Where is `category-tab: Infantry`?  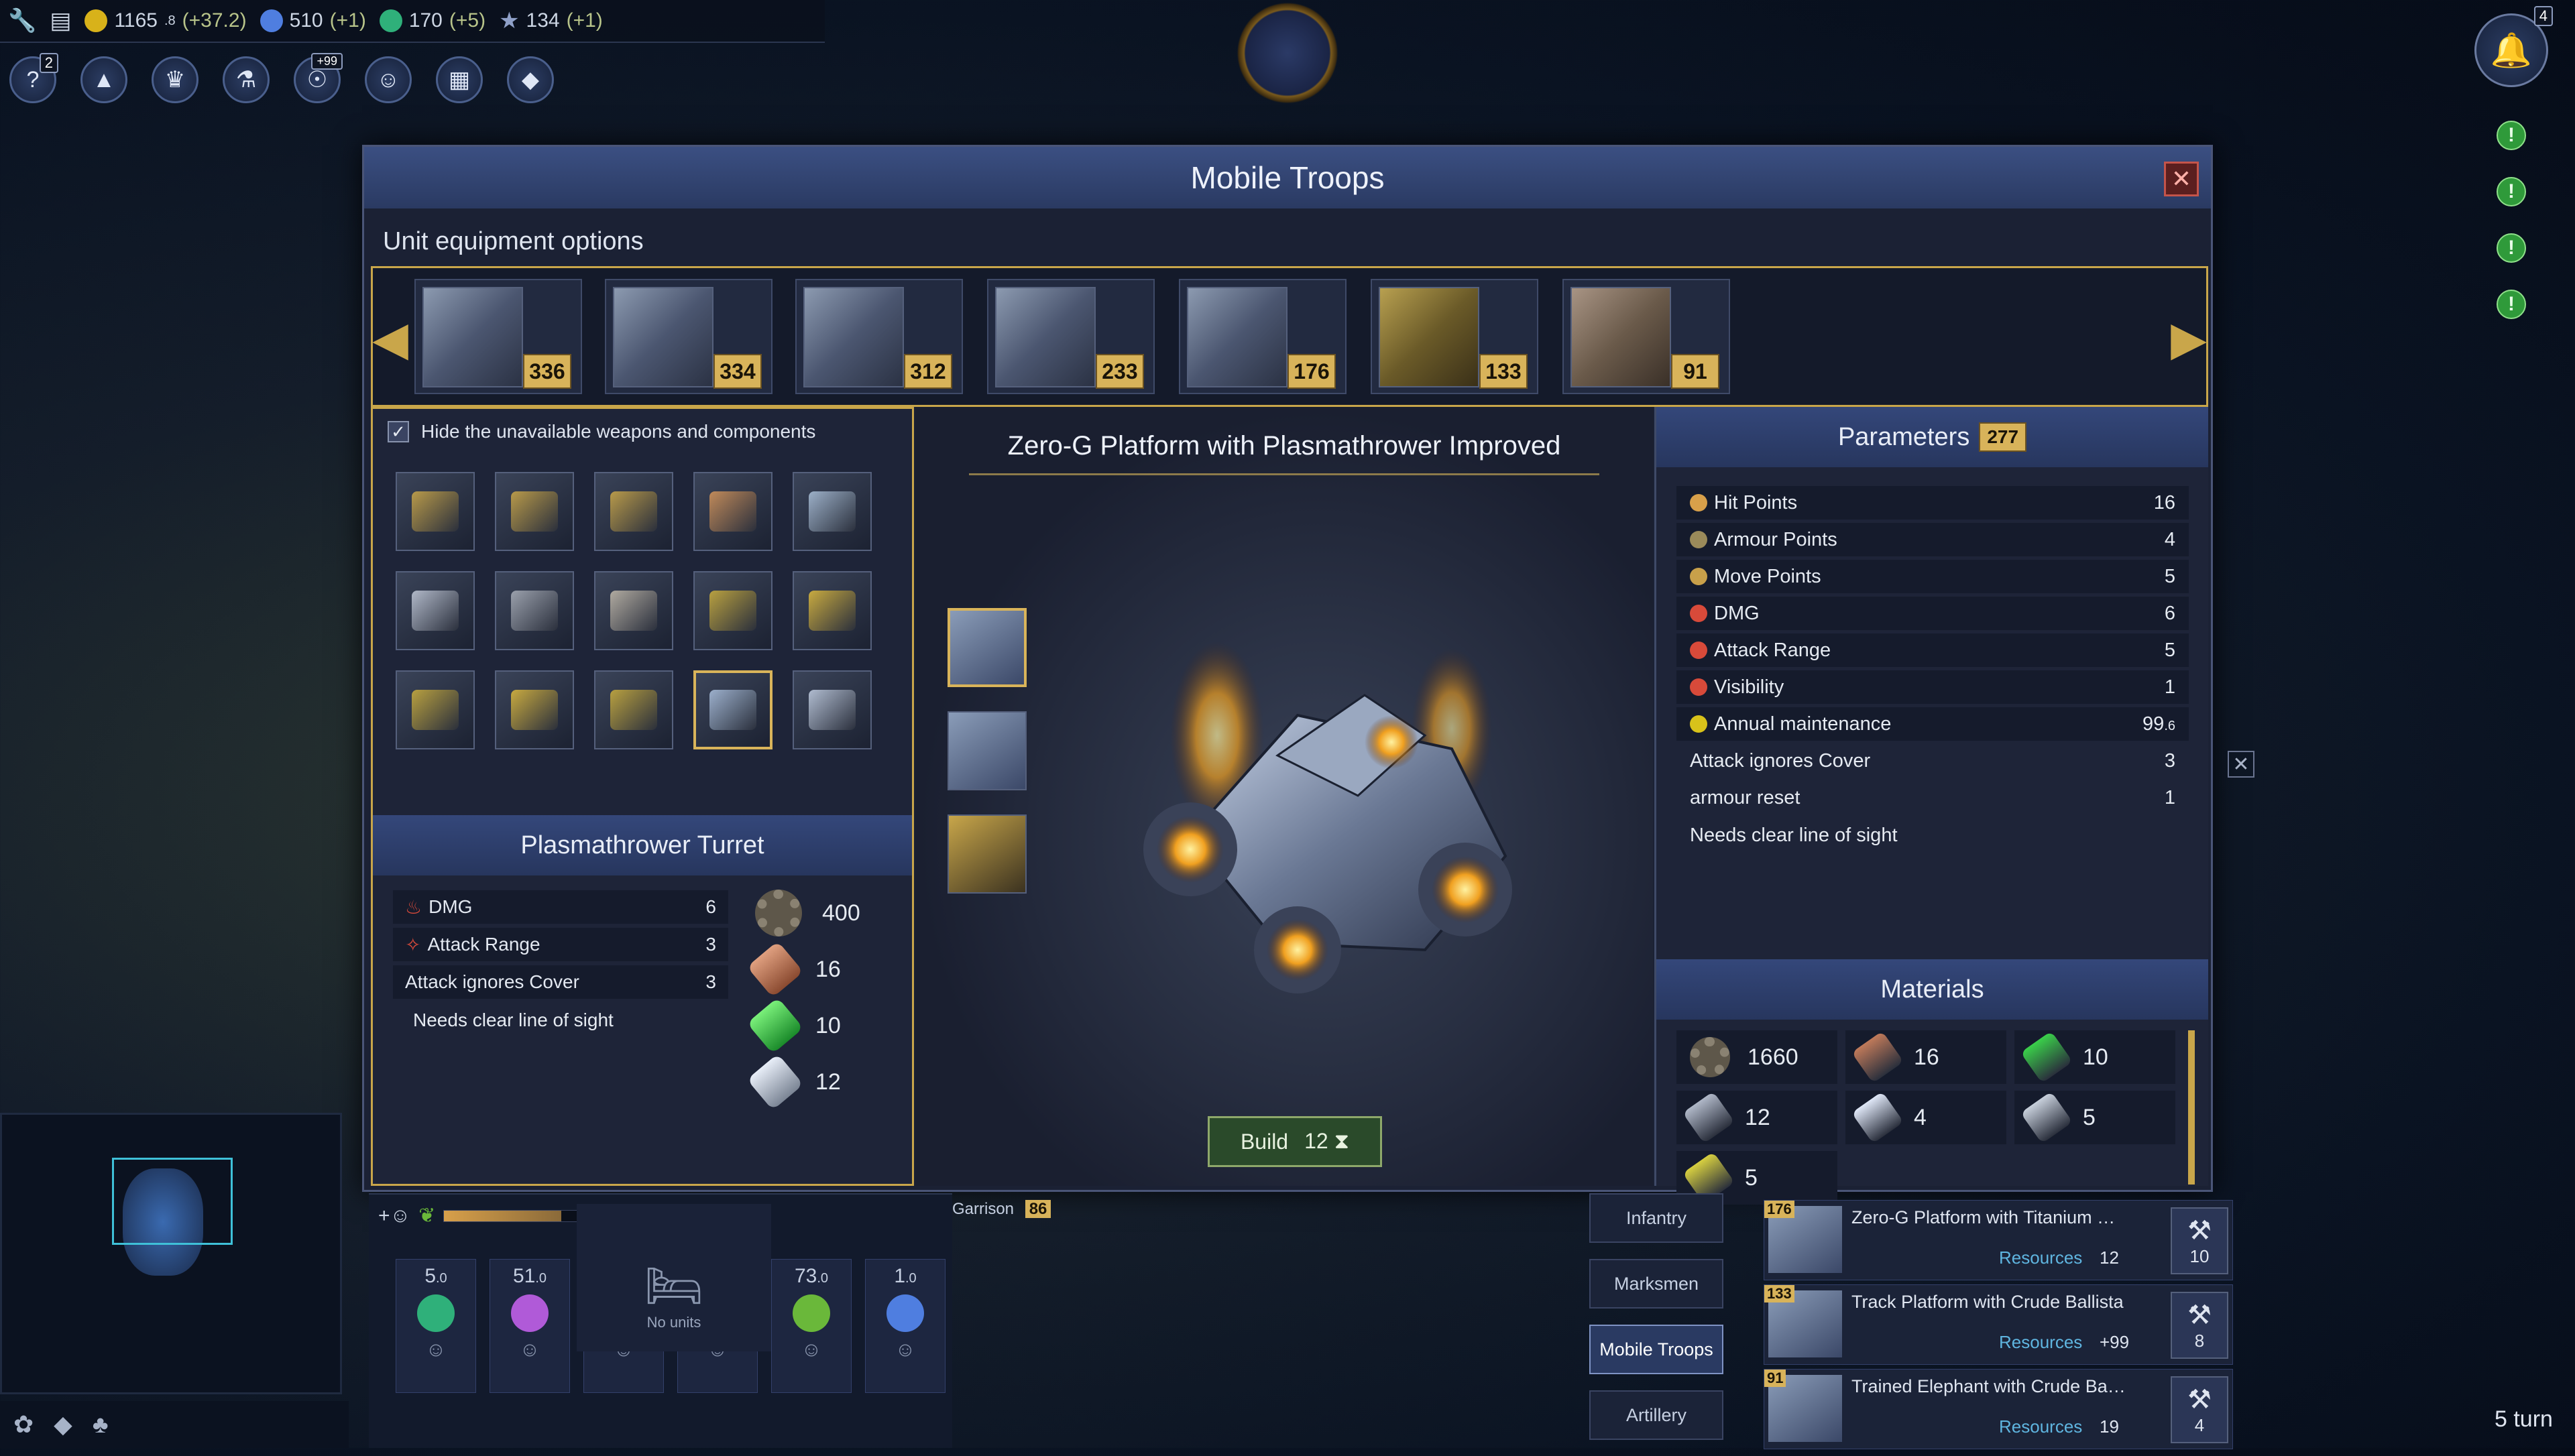 category-tab: Infantry is located at coordinates (1656, 1218).